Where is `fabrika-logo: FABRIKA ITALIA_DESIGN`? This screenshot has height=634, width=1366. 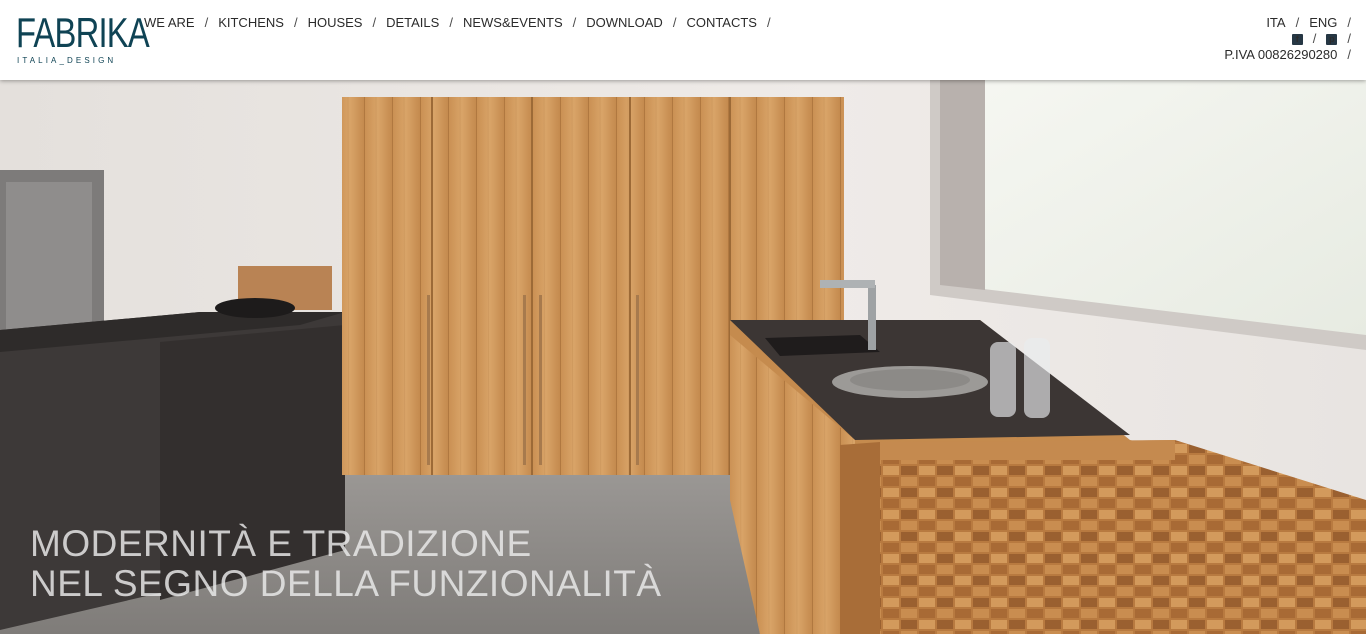
fabrika-logo: FABRIKA ITALIA_DESIGN is located at coordinates (83, 38).